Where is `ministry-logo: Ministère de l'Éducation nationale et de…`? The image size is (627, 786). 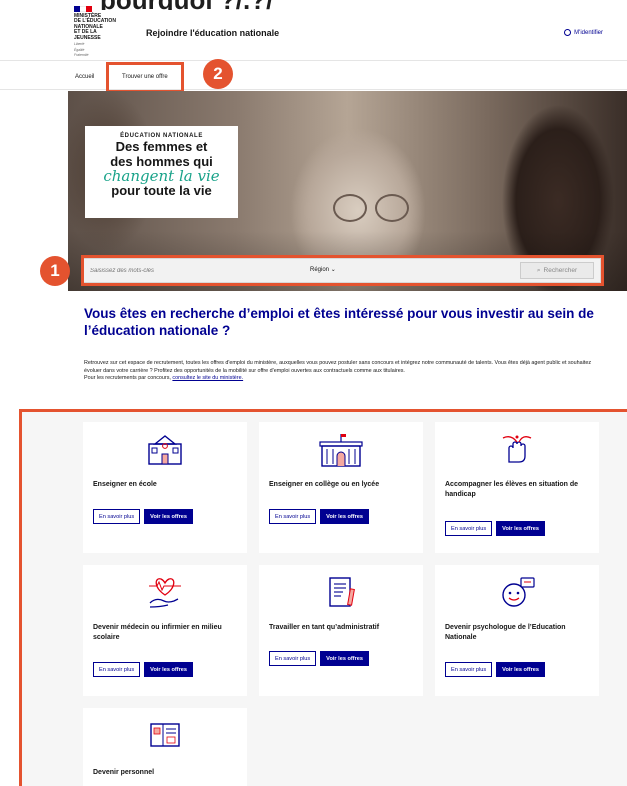
ministry-logo: Ministère de l'Éducation nationale et de… is located at coordinates (98, 32).